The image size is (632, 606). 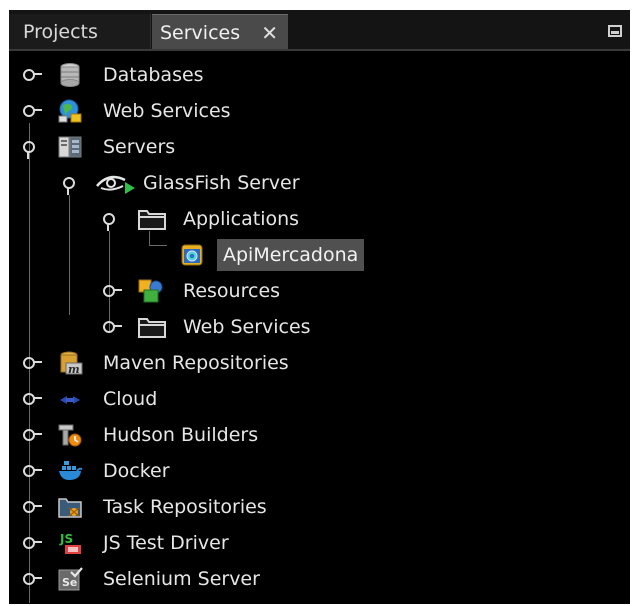 I want to click on tab-bar: Projects Services ✕, so click(x=319, y=30).